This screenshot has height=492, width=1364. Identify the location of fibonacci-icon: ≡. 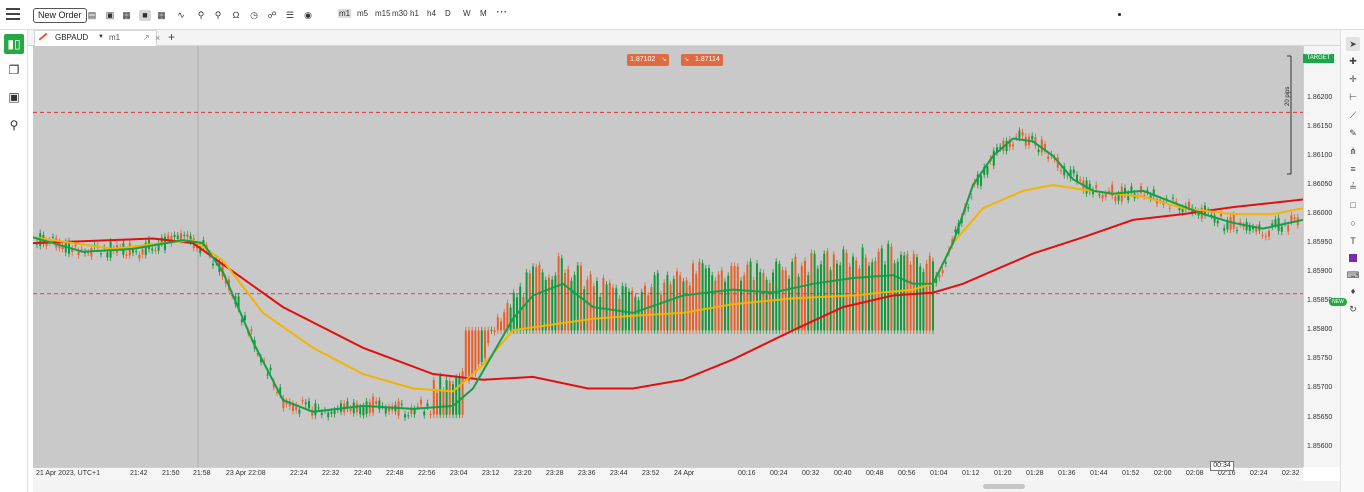
(1353, 169).